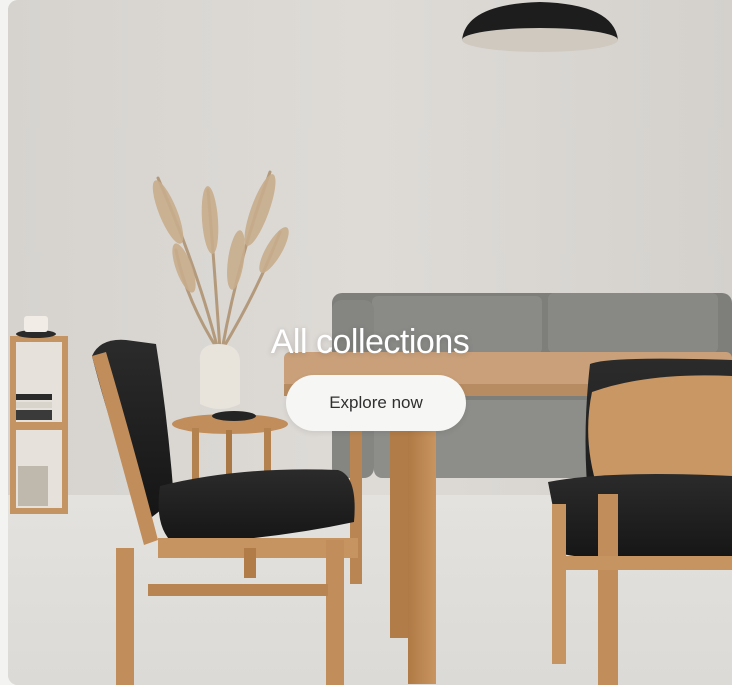 The width and height of the screenshot is (732, 685). What do you see at coordinates (39, 415) in the screenshot?
I see `wooden-shelf` at bounding box center [39, 415].